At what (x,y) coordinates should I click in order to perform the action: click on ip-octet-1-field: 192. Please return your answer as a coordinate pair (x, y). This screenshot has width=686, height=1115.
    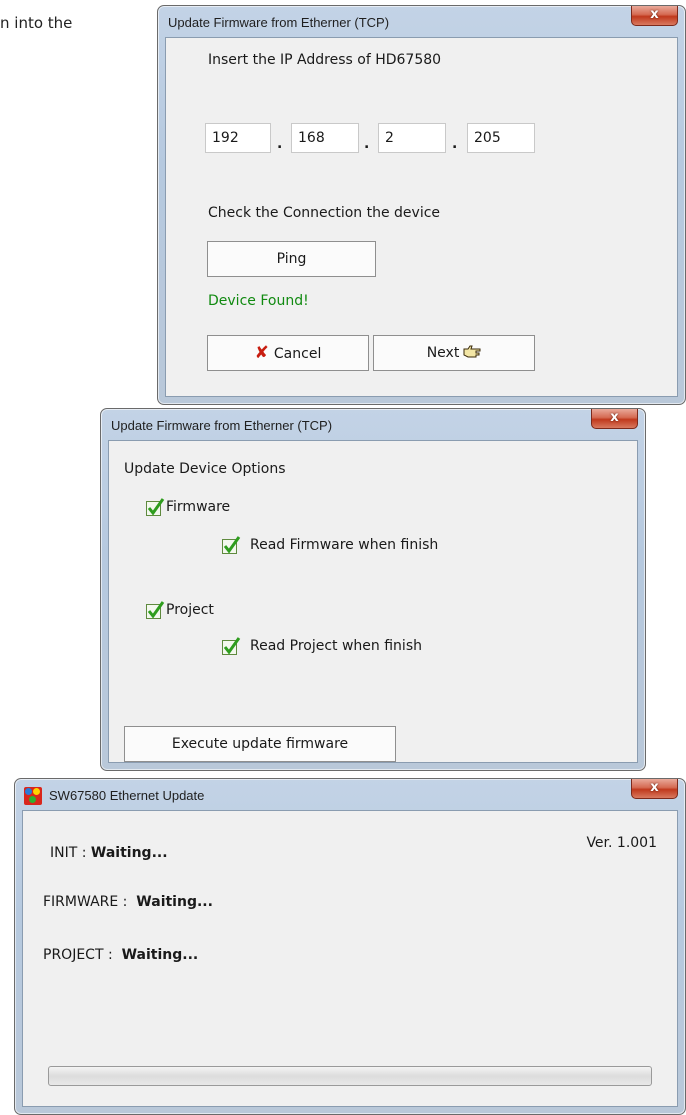
    Looking at the image, I should click on (238, 138).